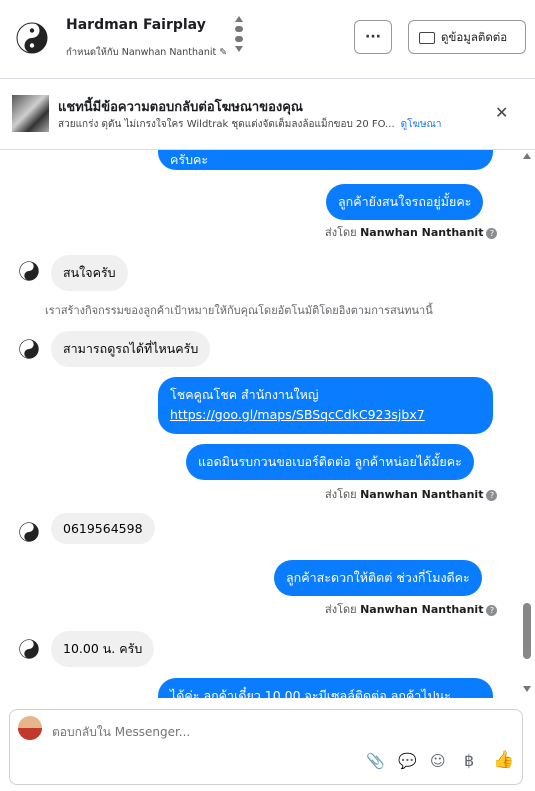 The height and width of the screenshot is (791, 535). What do you see at coordinates (527, 689) in the screenshot?
I see `scroll-down-arrow` at bounding box center [527, 689].